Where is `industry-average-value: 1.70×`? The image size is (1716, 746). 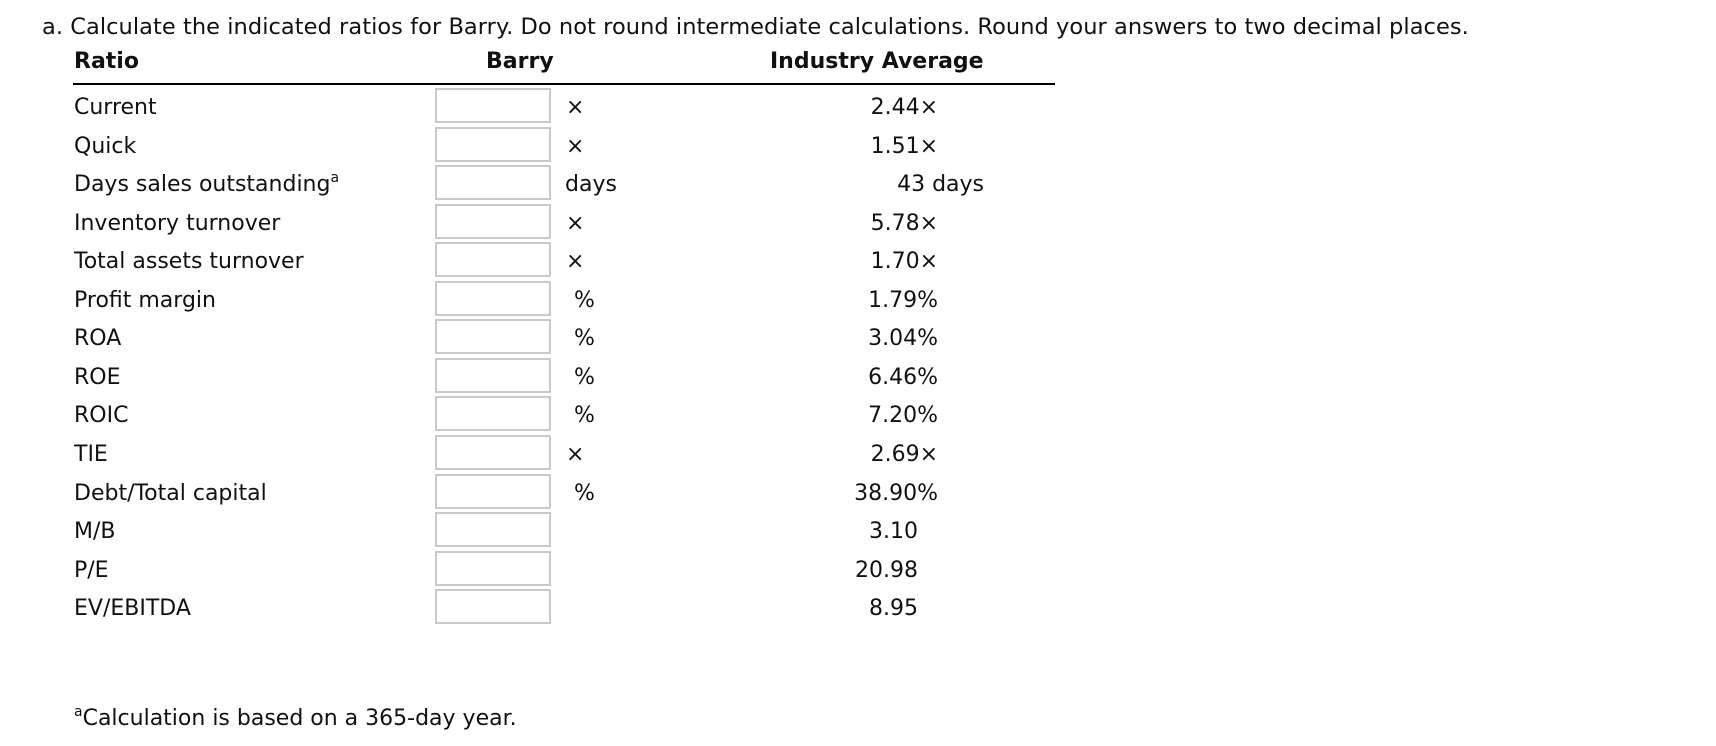 industry-average-value: 1.70× is located at coordinates (904, 262).